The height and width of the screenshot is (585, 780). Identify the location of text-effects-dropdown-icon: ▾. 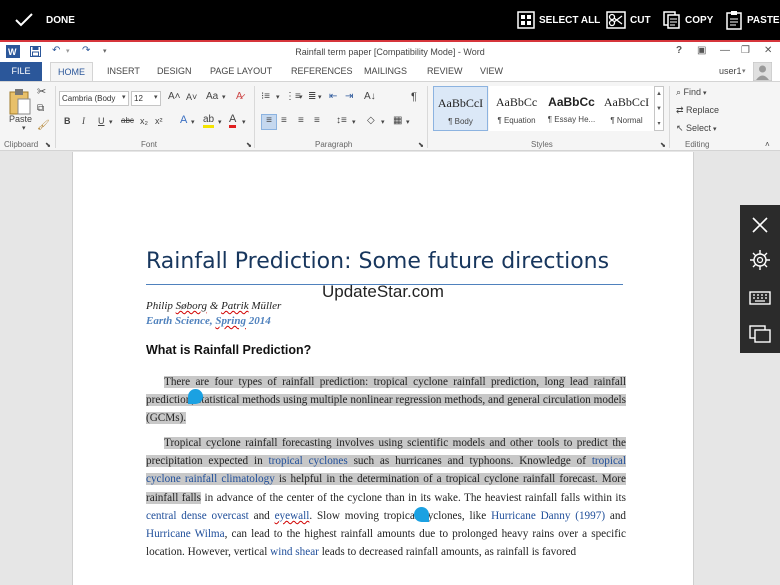
(193, 122).